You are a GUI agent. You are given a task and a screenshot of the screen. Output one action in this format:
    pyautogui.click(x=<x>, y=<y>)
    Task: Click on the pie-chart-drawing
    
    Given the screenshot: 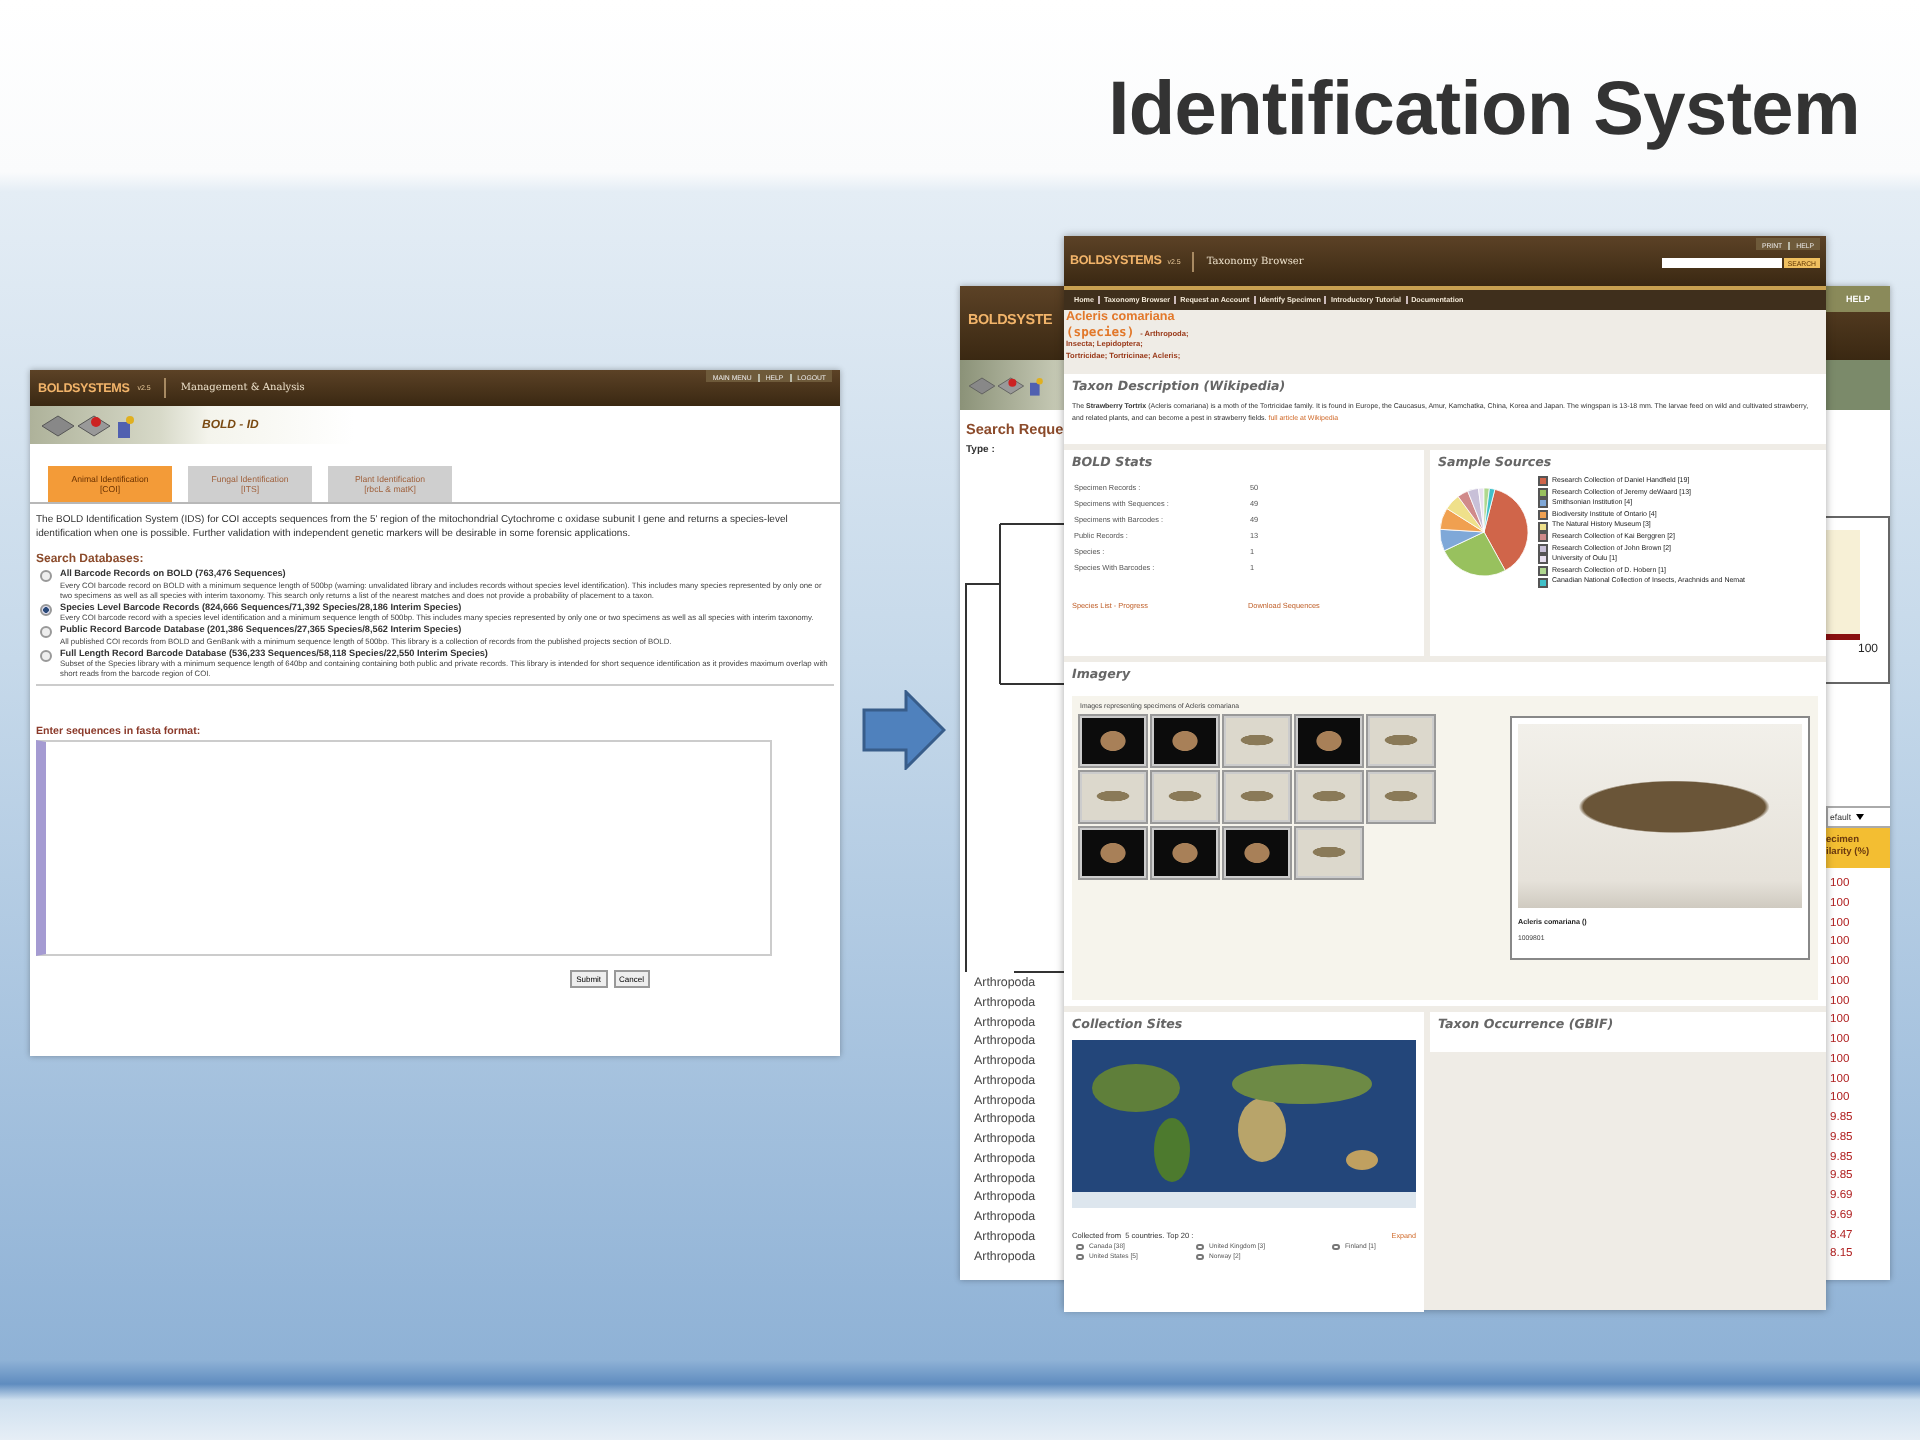 What is the action you would take?
    pyautogui.click(x=1484, y=531)
    